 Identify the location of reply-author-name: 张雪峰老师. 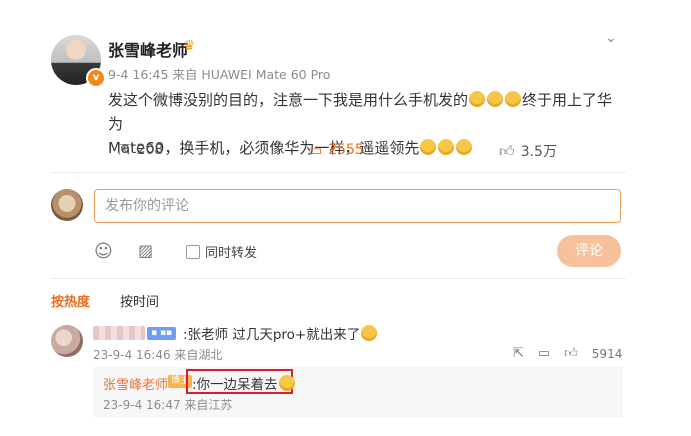
(135, 383).